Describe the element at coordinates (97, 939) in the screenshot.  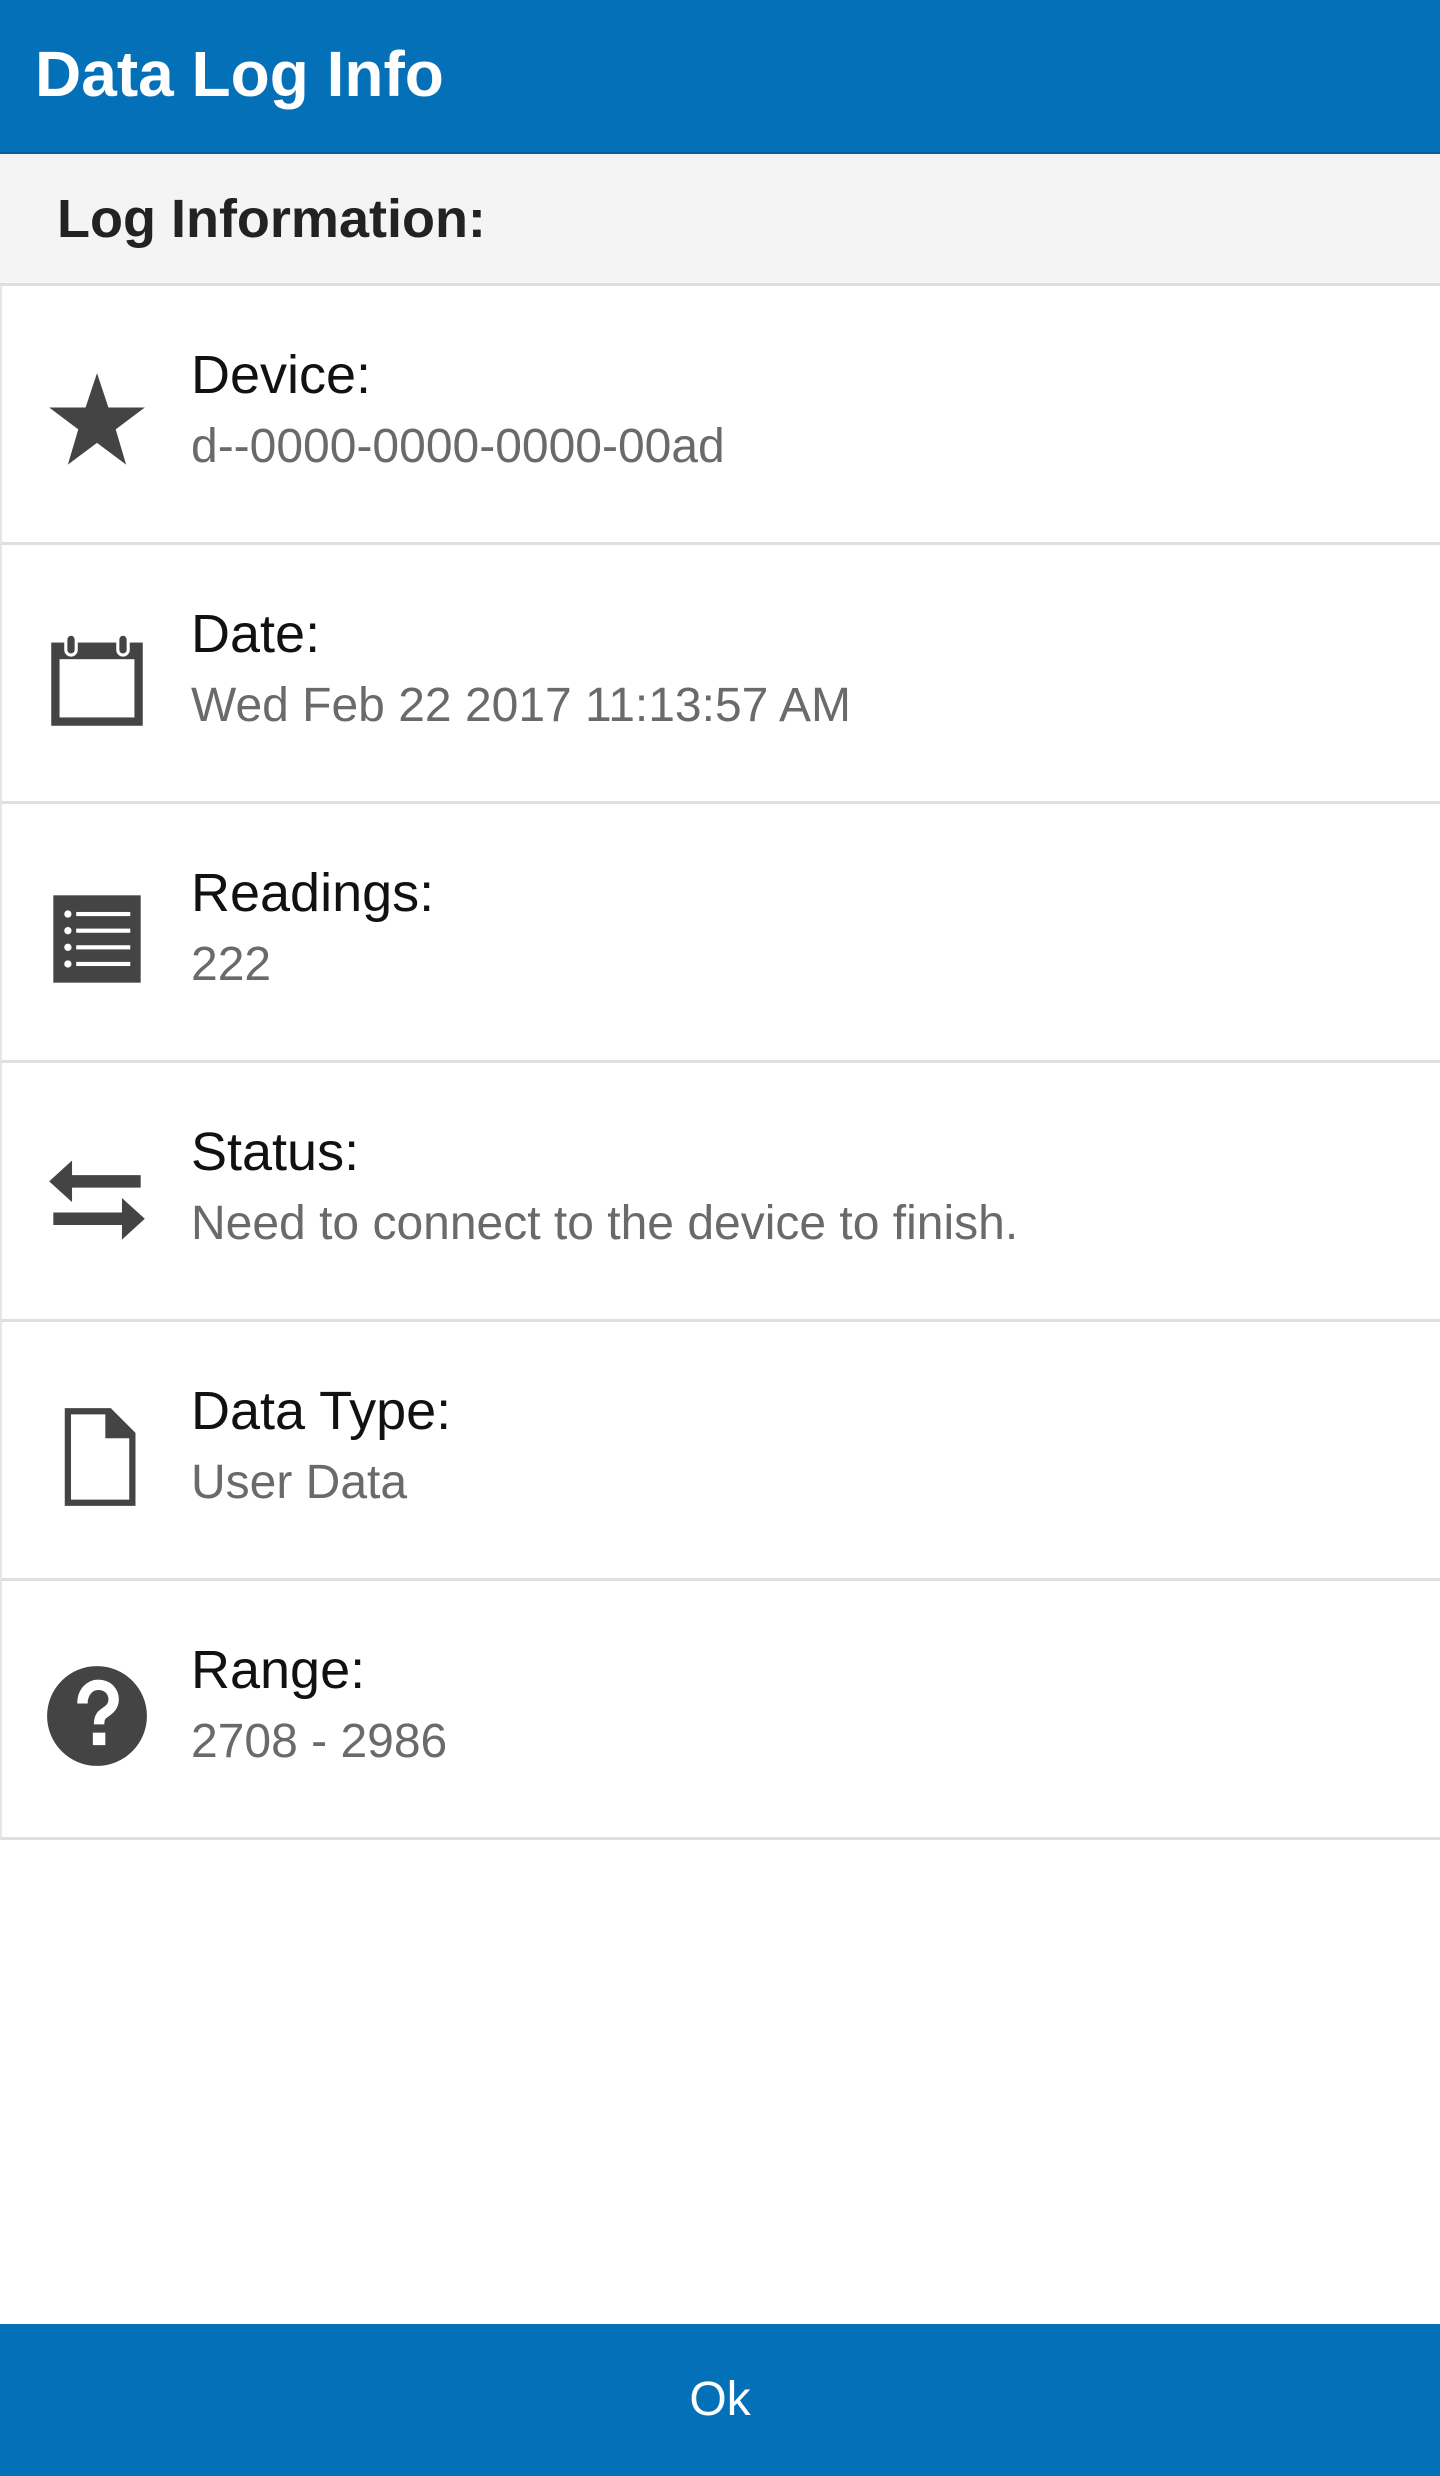
I see `list-icon` at that location.